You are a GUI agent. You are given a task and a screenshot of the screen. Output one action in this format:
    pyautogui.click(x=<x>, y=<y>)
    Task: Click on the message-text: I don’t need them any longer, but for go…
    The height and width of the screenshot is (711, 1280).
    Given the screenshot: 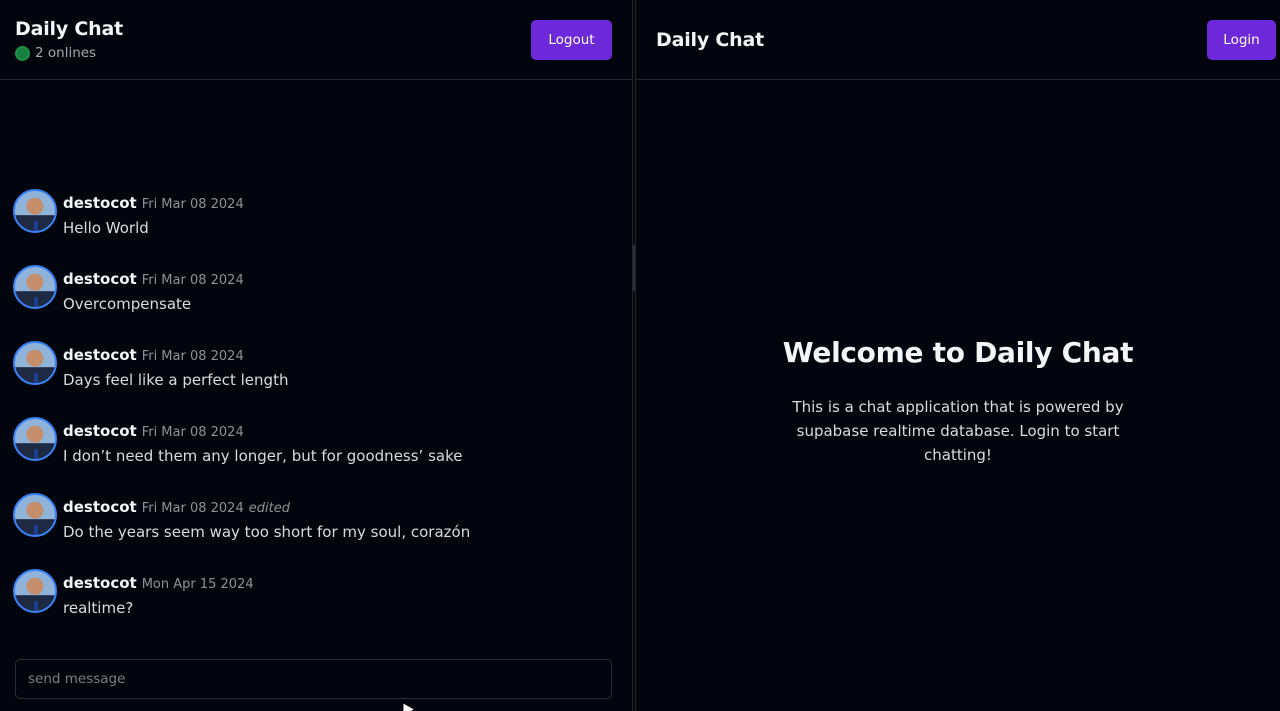 What is the action you would take?
    pyautogui.click(x=263, y=456)
    